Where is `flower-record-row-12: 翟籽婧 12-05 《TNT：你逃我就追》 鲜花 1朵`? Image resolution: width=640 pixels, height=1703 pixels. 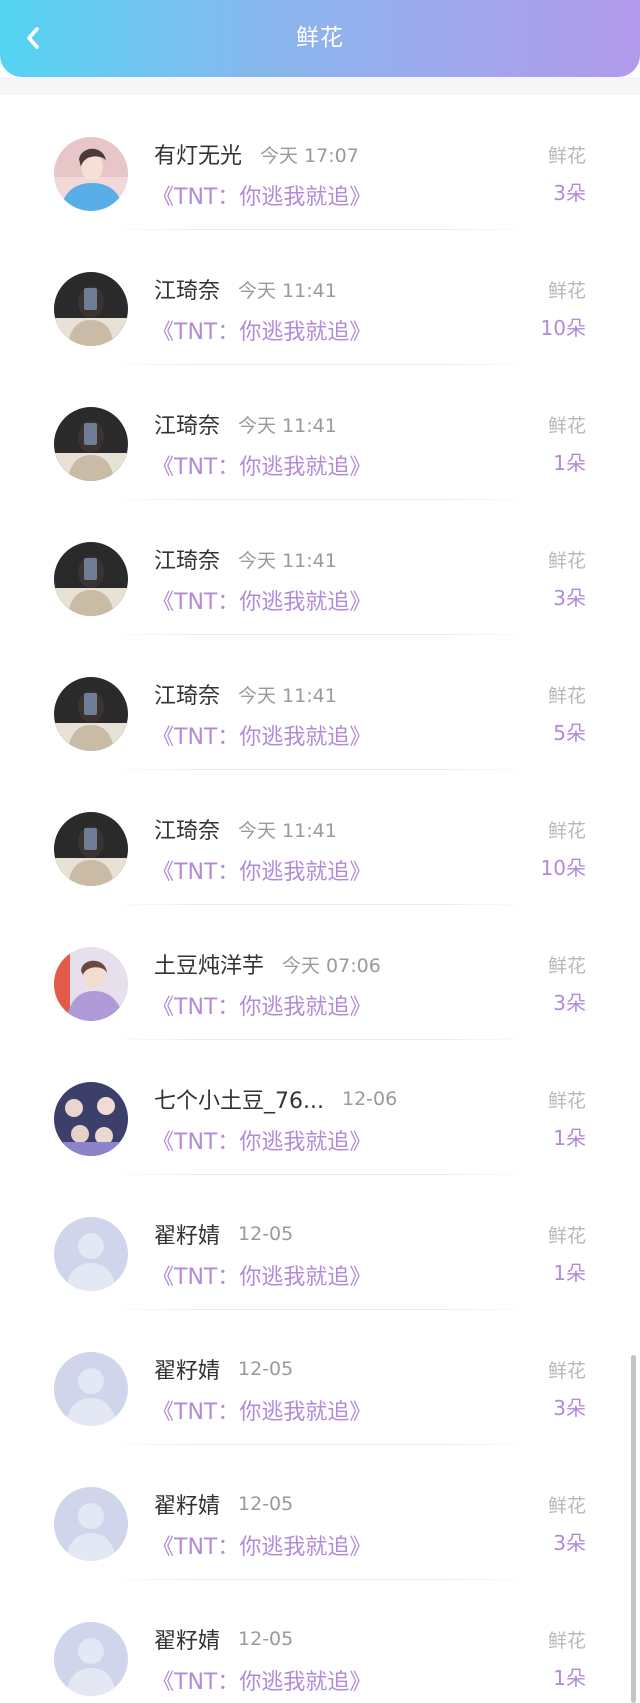
flower-record-row-12: 翟籽婧 12-05 《TNT：你逃我就追》 鲜花 1朵 is located at coordinates (320, 1641).